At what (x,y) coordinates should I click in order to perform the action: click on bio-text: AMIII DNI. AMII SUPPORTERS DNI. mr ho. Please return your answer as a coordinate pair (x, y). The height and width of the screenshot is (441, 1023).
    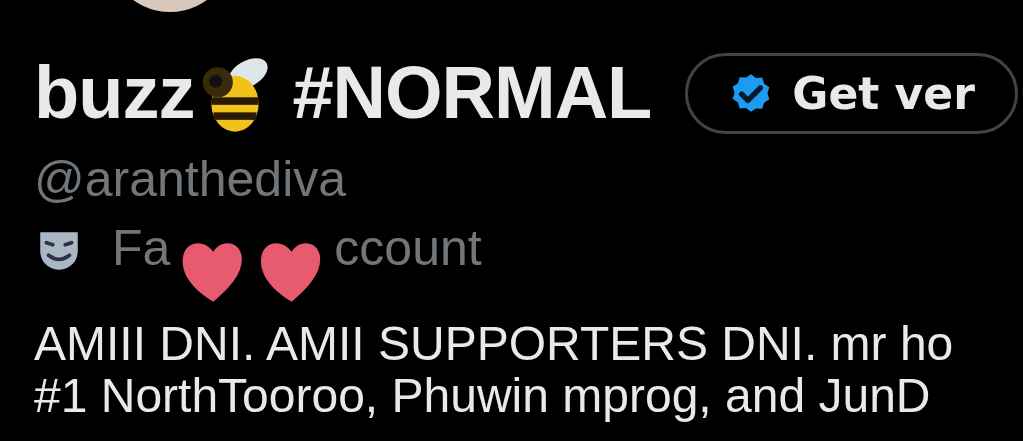
    Looking at the image, I should click on (494, 344).